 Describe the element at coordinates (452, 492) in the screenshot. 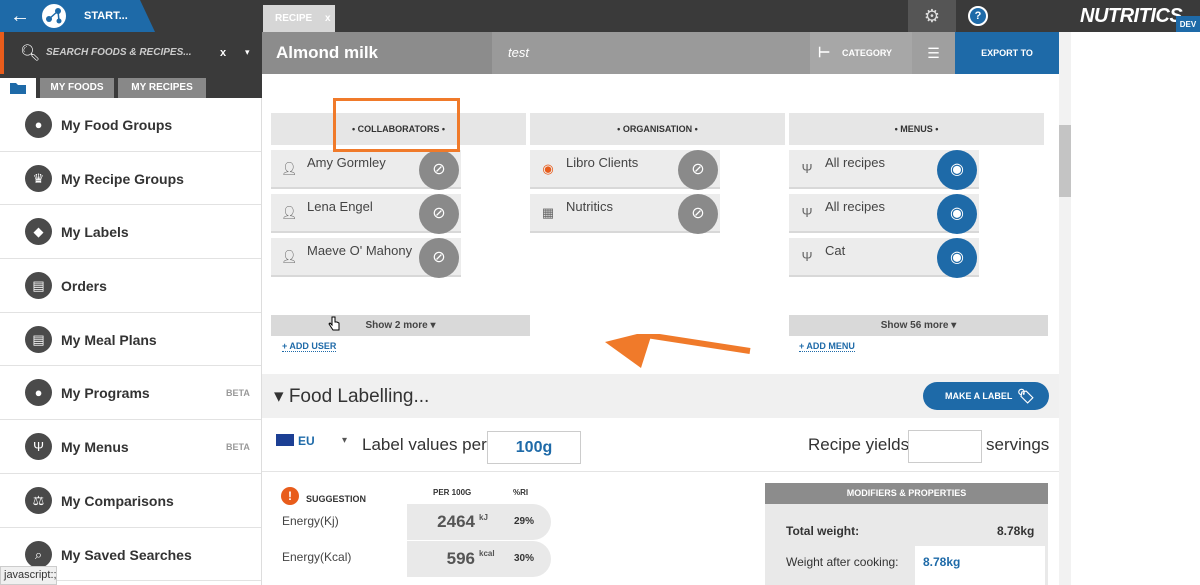

I see `per100-header: PER 100G` at that location.